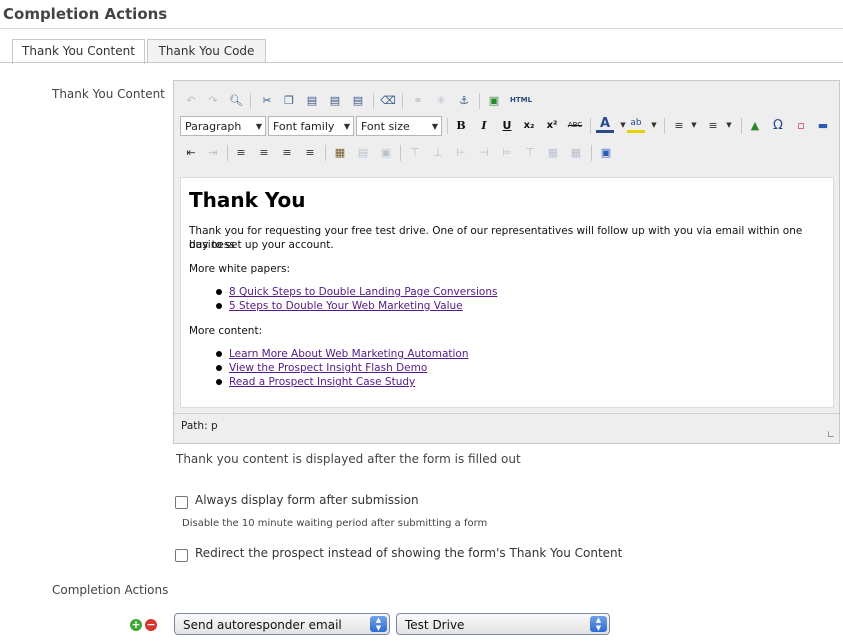  Describe the element at coordinates (484, 152) in the screenshot. I see `insert-col-before-icon: ⊣` at that location.